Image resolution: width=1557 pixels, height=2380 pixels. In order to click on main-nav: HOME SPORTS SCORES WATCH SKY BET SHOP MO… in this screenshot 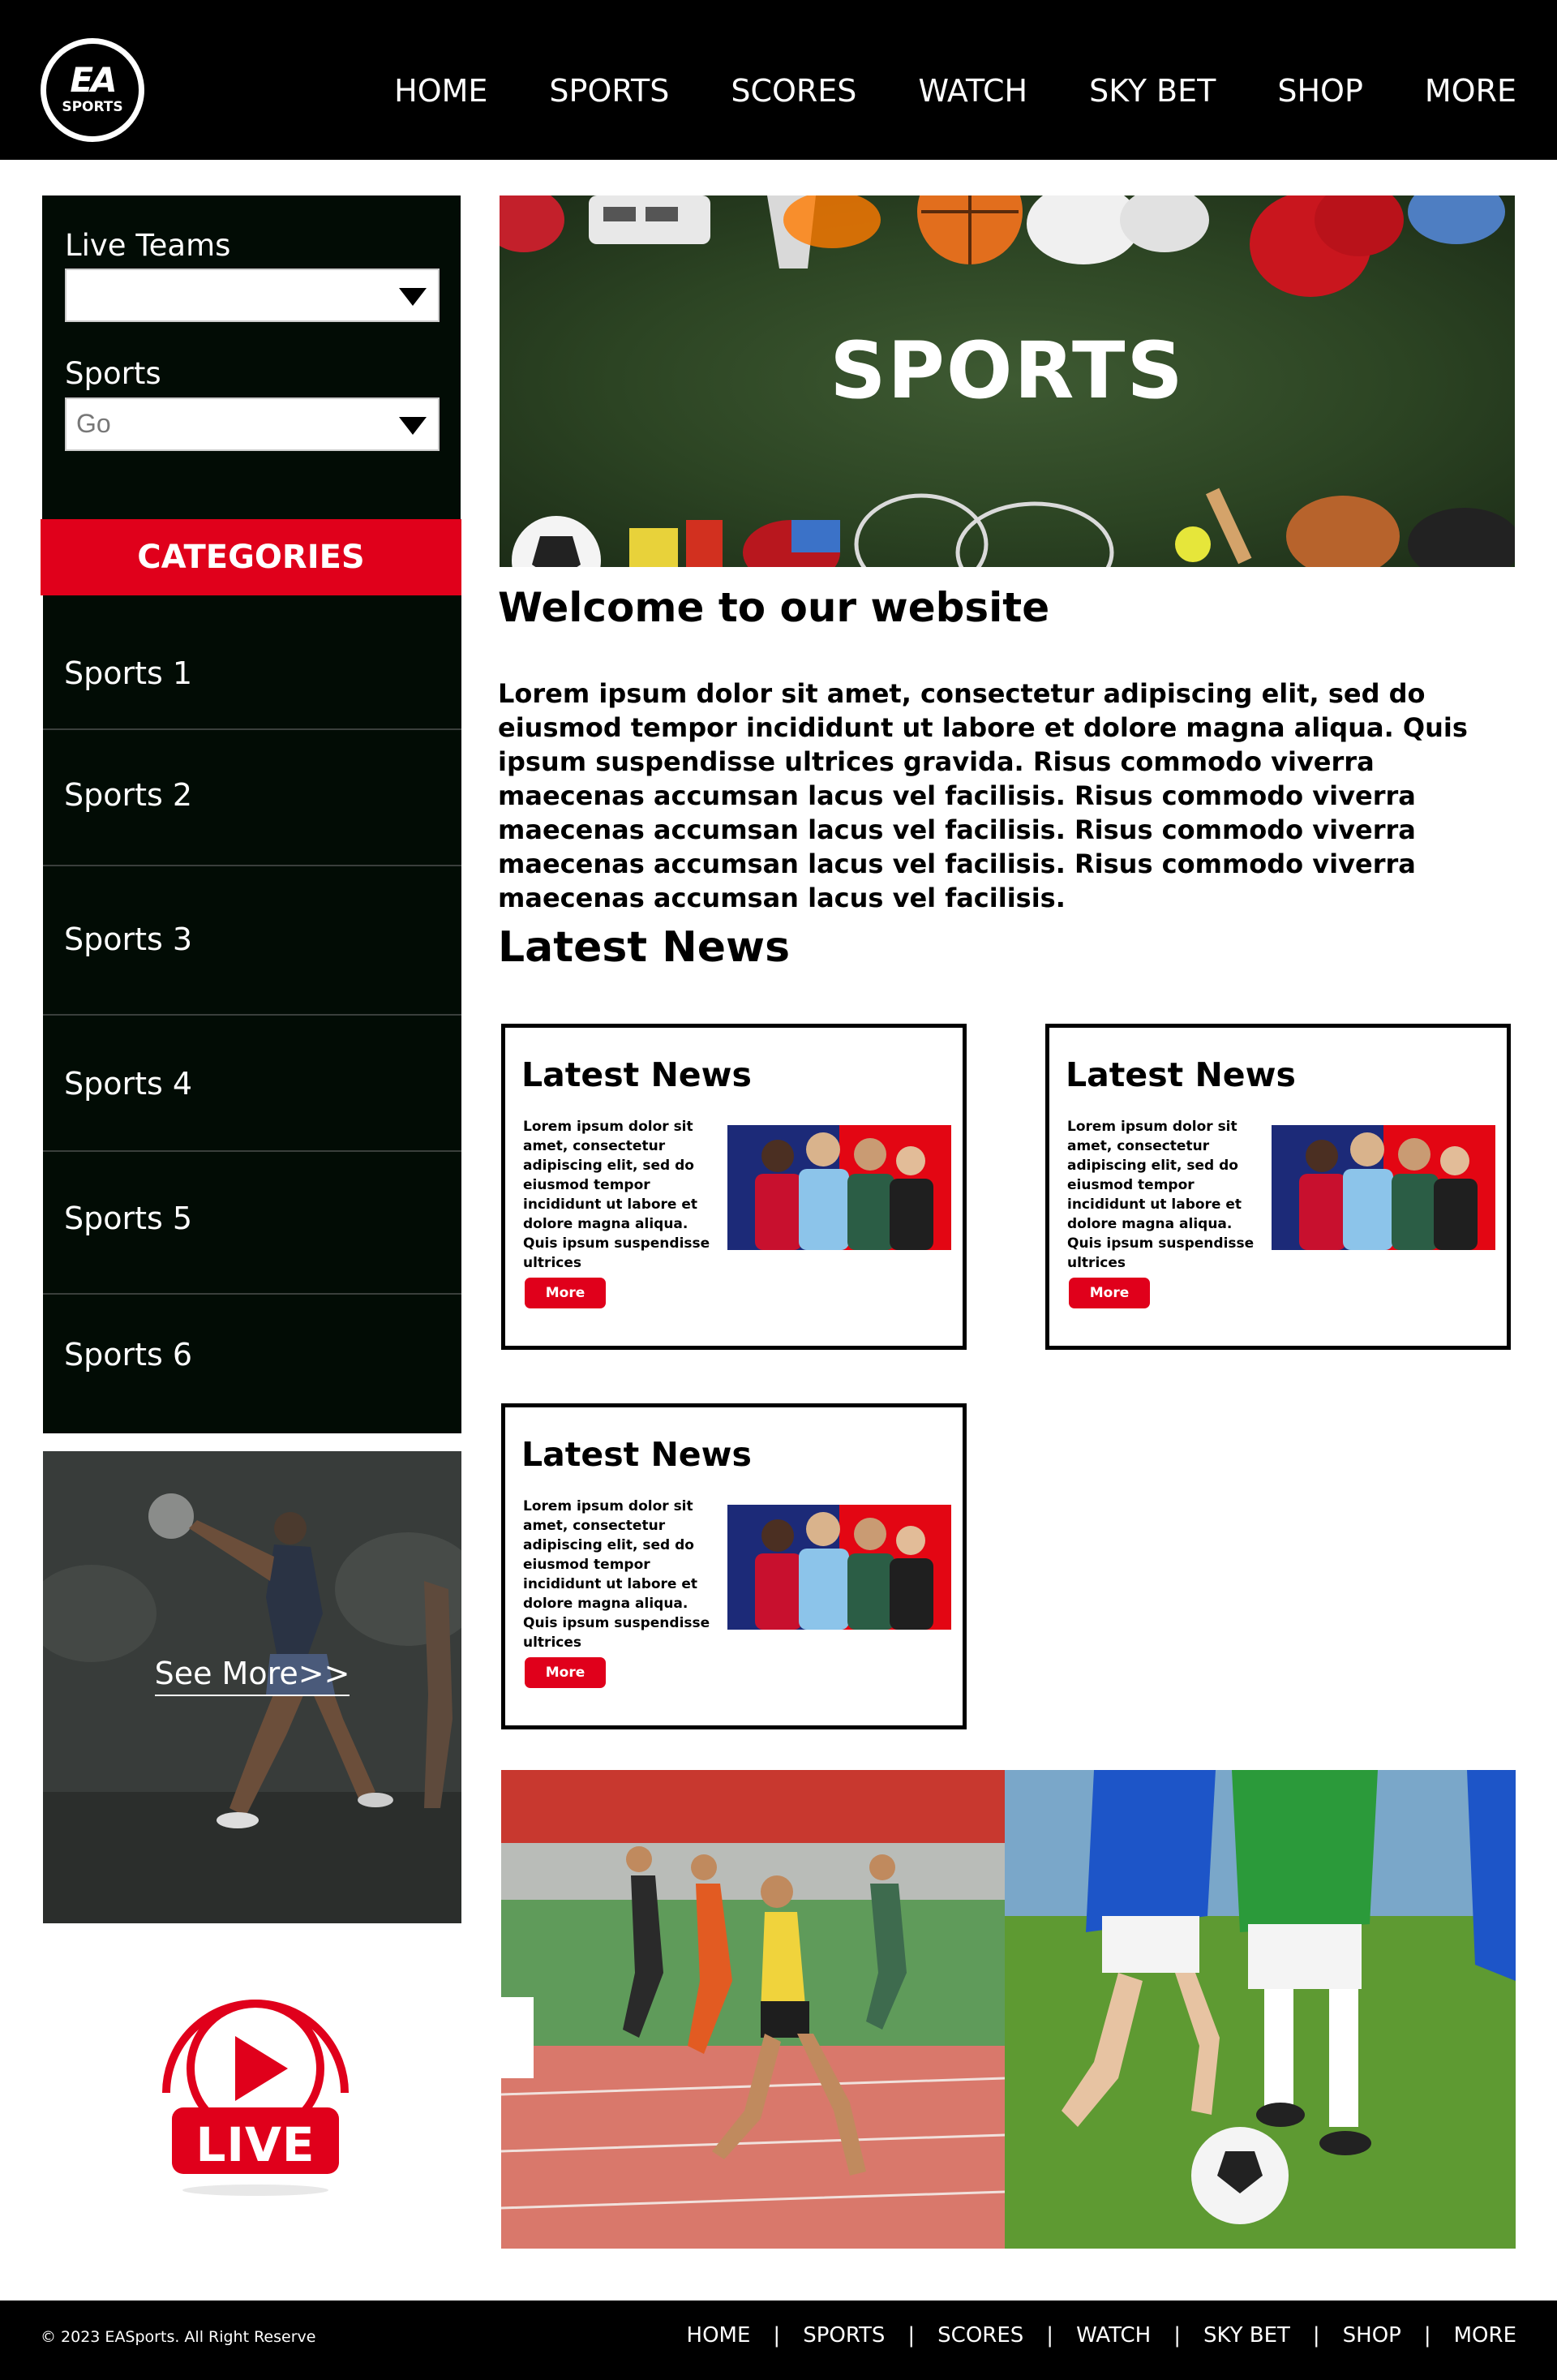, I will do `click(924, 94)`.